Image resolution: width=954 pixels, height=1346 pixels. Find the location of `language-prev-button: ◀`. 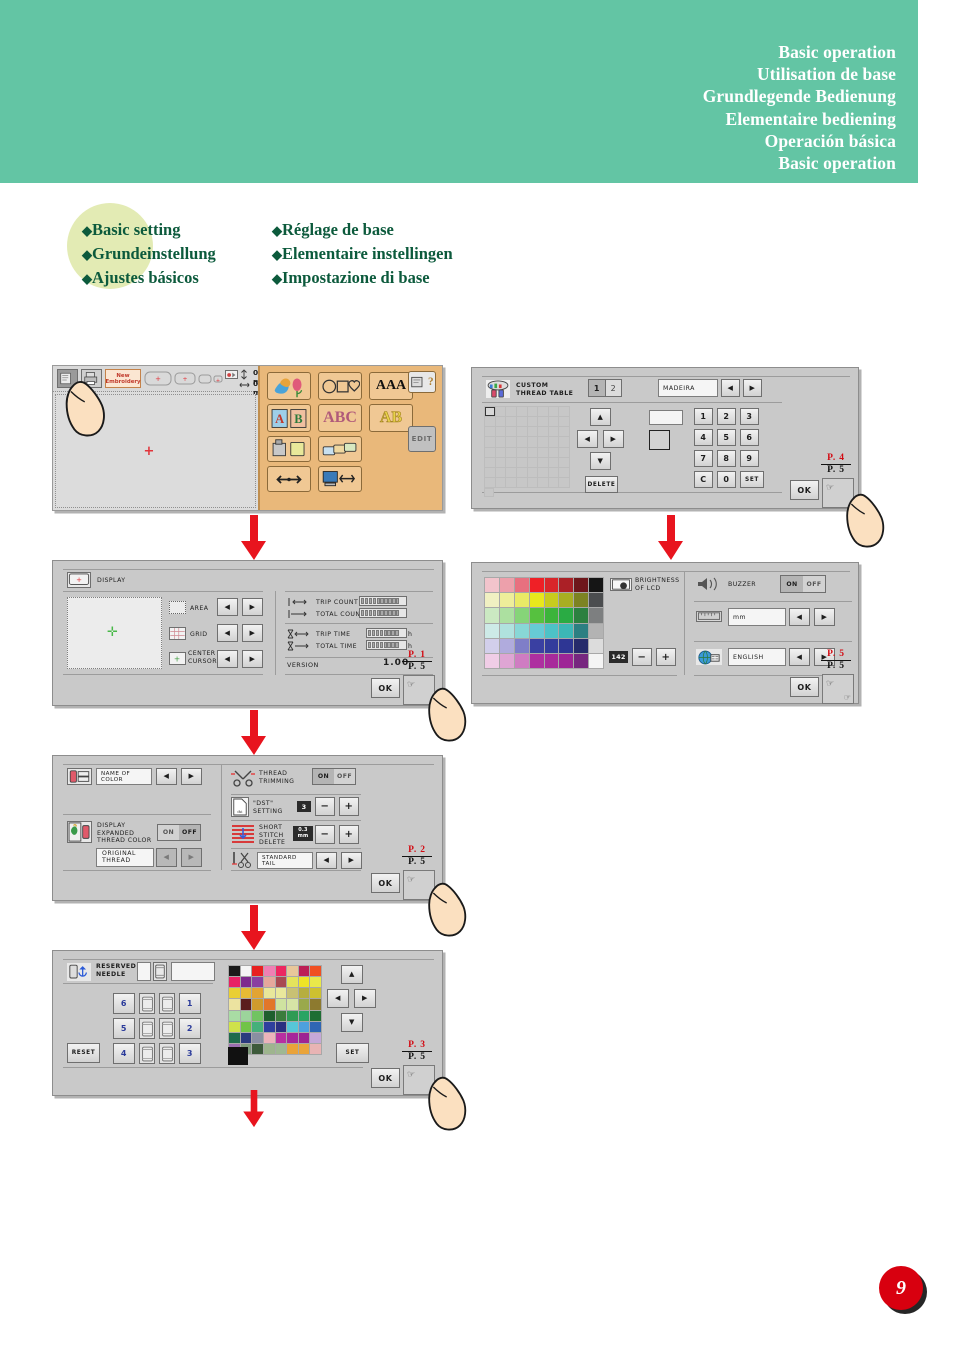

language-prev-button: ◀ is located at coordinates (799, 657).